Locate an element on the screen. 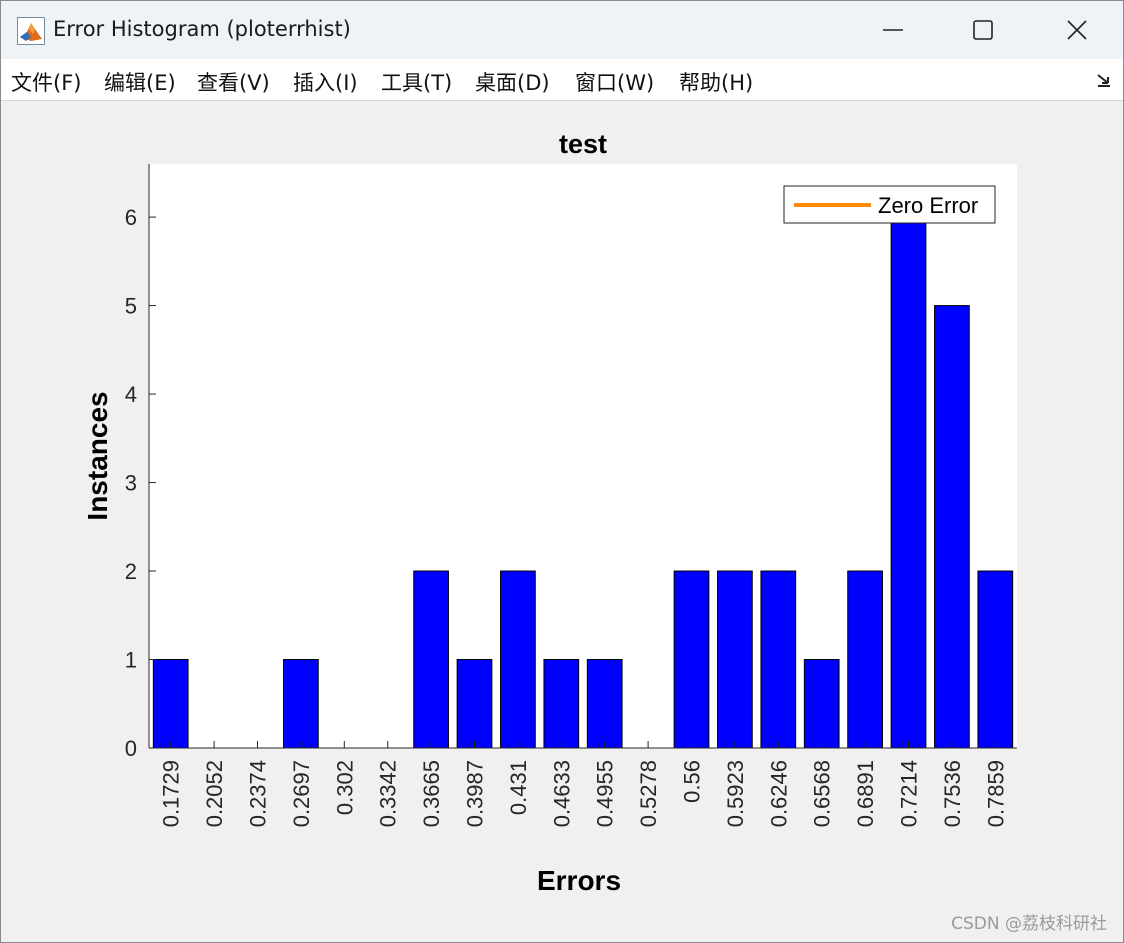 This screenshot has width=1124, height=943. x-tick-label: 0.6568 is located at coordinates (822, 793).